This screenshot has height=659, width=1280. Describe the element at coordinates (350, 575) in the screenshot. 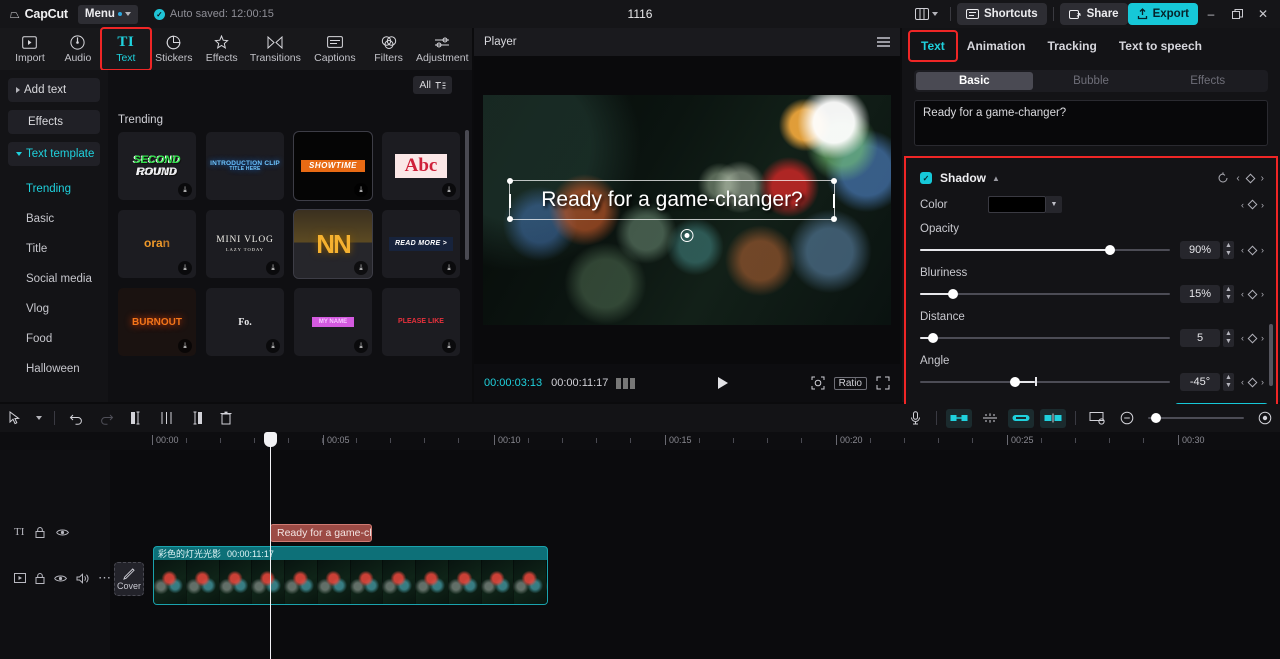

I see `video-clip: 彩色的灯光光影 00:00:11:17` at that location.